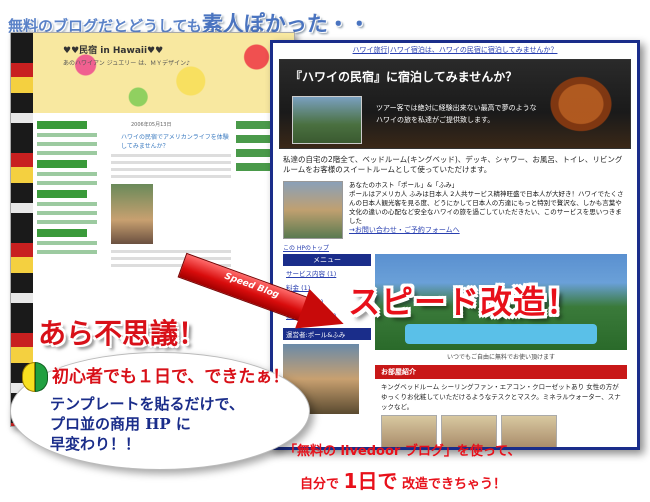 Image resolution: width=650 pixels, height=502 pixels. Describe the element at coordinates (500, 357) in the screenshot. I see `resort-caption: いつでもご自由に無料でお使い頂けます` at that location.